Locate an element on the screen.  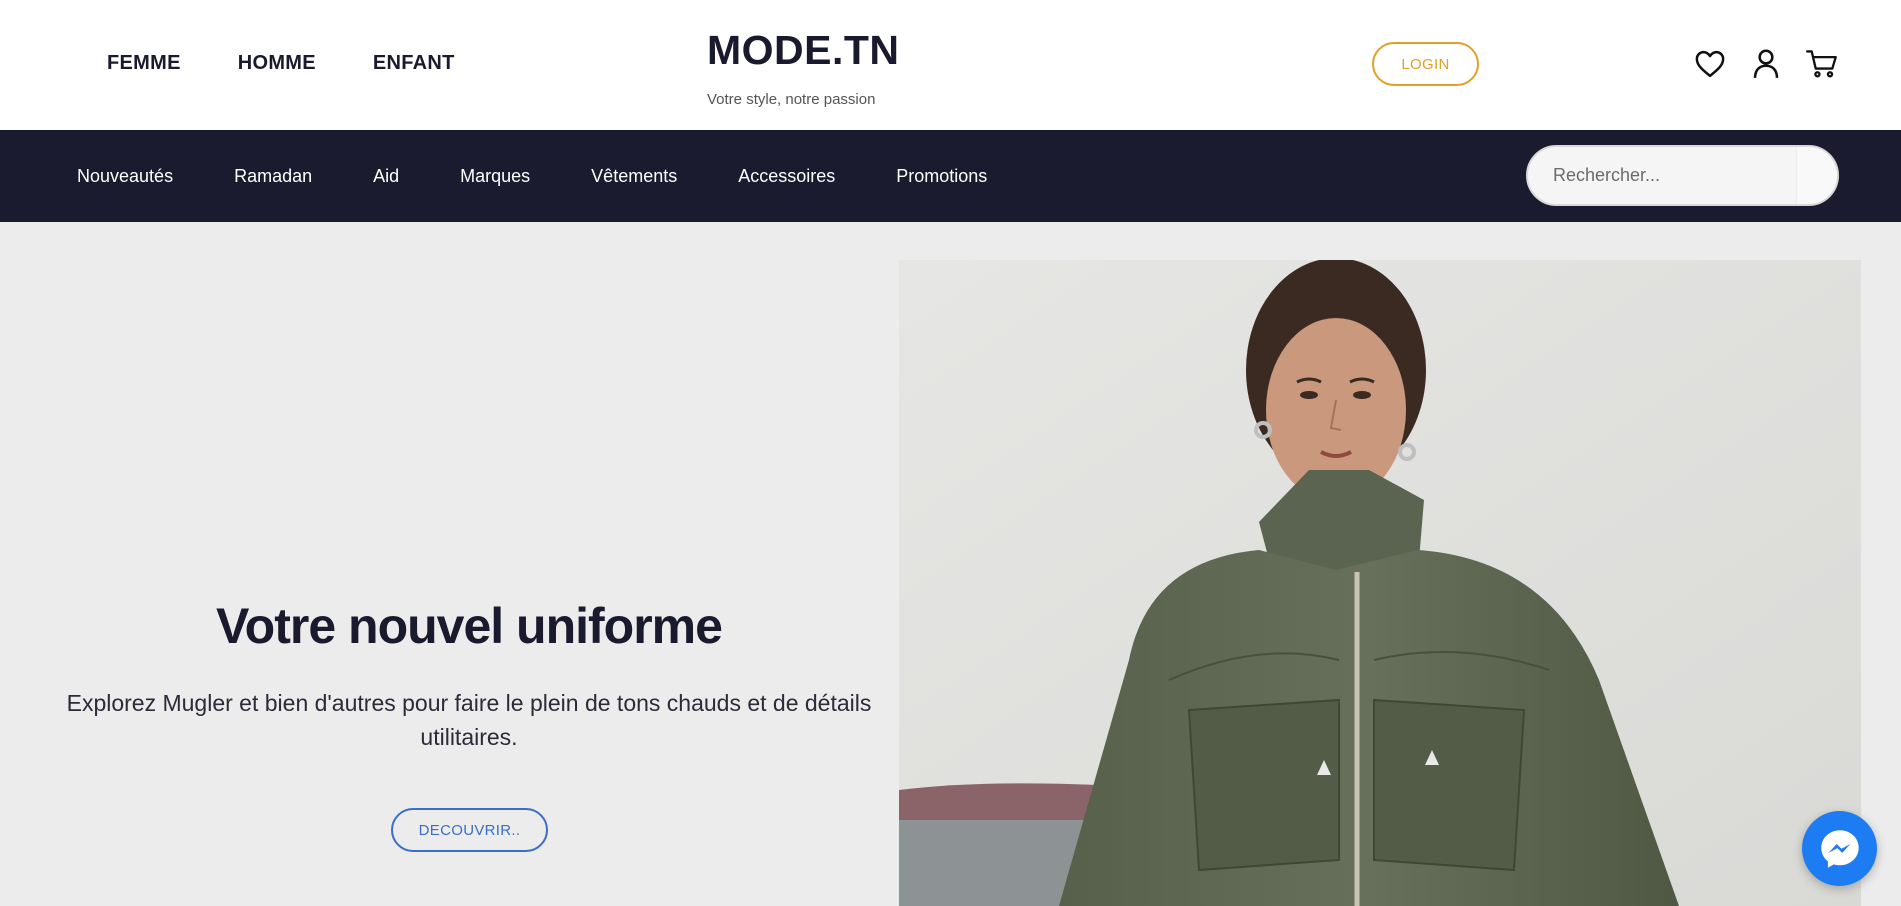
category-item-vetements: Vêtements is located at coordinates (634, 176).